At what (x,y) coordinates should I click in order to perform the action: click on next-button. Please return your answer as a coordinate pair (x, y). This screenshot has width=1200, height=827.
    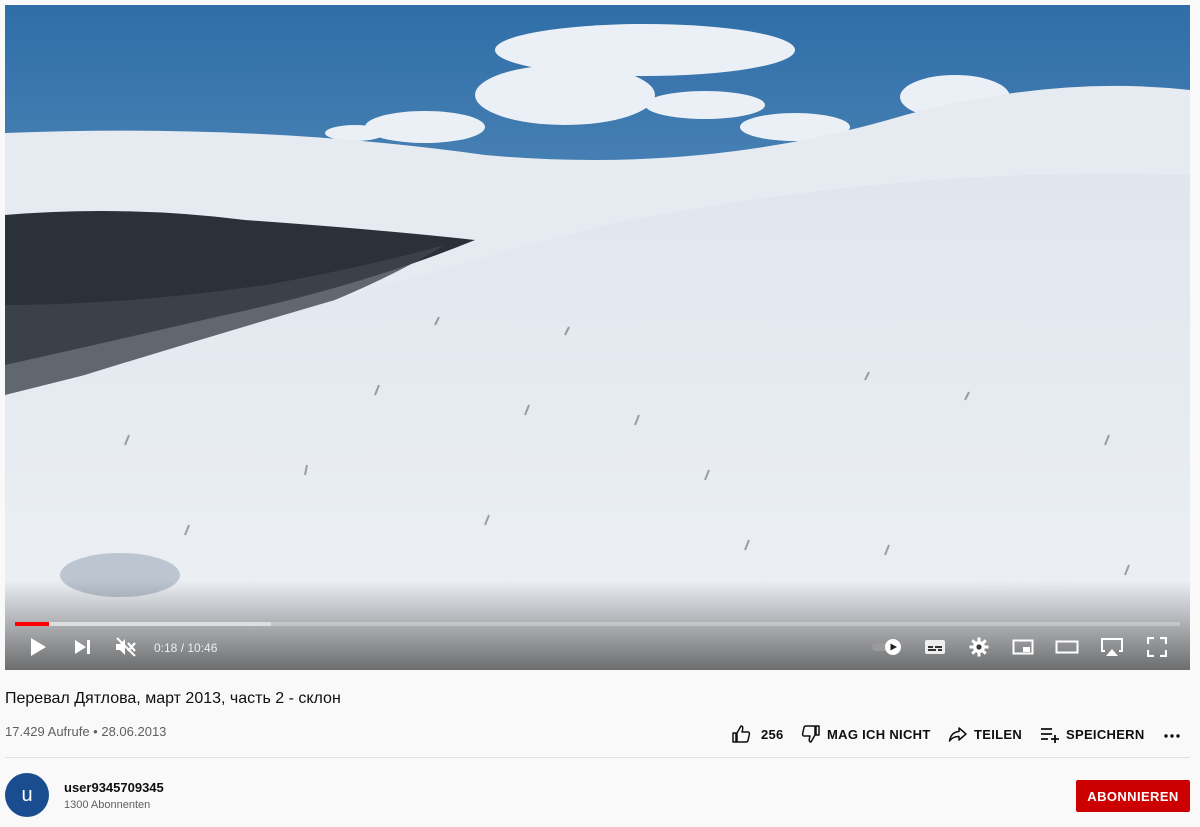
    Looking at the image, I should click on (82, 647).